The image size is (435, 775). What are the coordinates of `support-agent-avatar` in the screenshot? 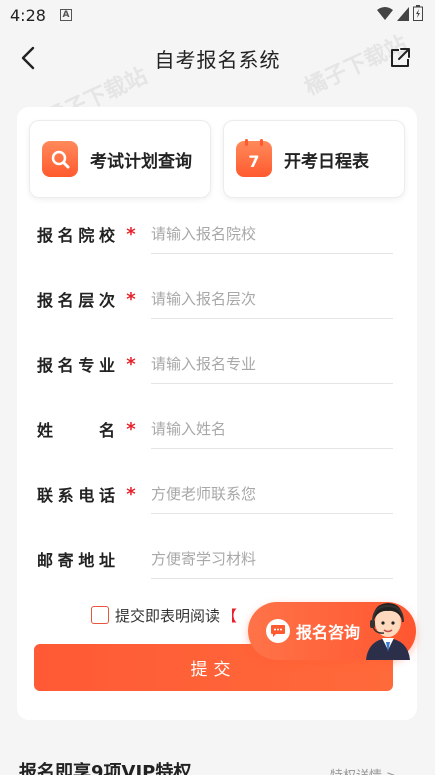 It's located at (388, 631).